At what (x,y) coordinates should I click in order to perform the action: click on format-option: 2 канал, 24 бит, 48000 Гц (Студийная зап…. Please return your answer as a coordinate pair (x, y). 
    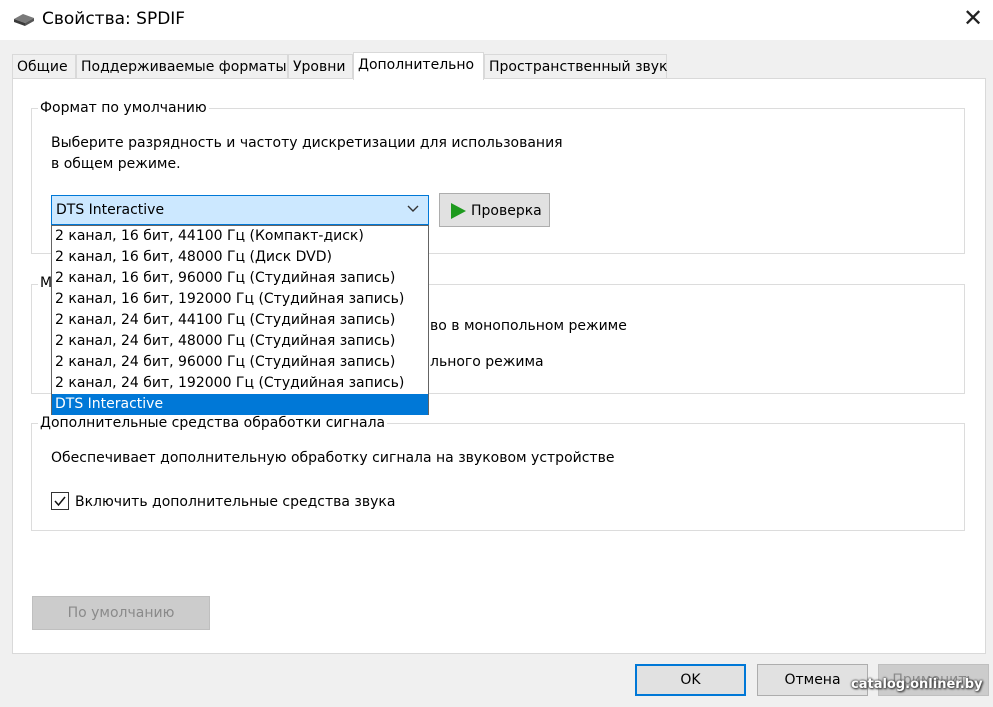
    Looking at the image, I should click on (240, 341).